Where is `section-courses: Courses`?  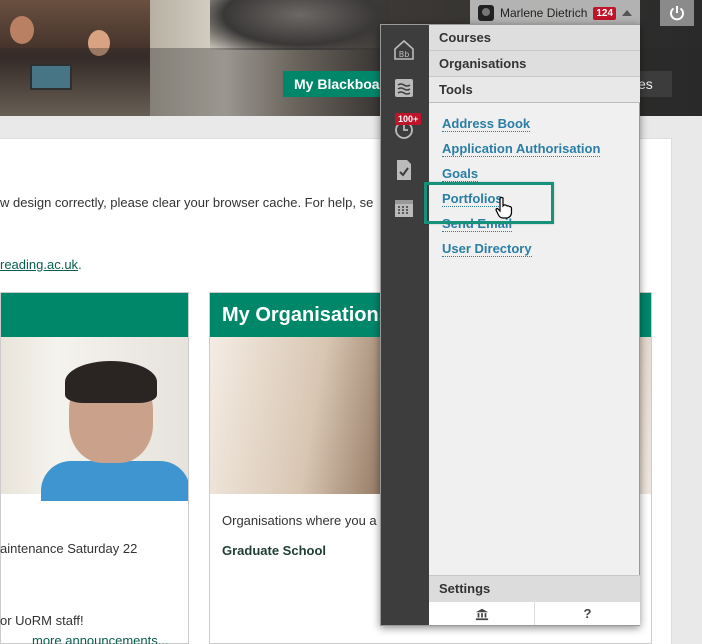
section-courses: Courses is located at coordinates (534, 38).